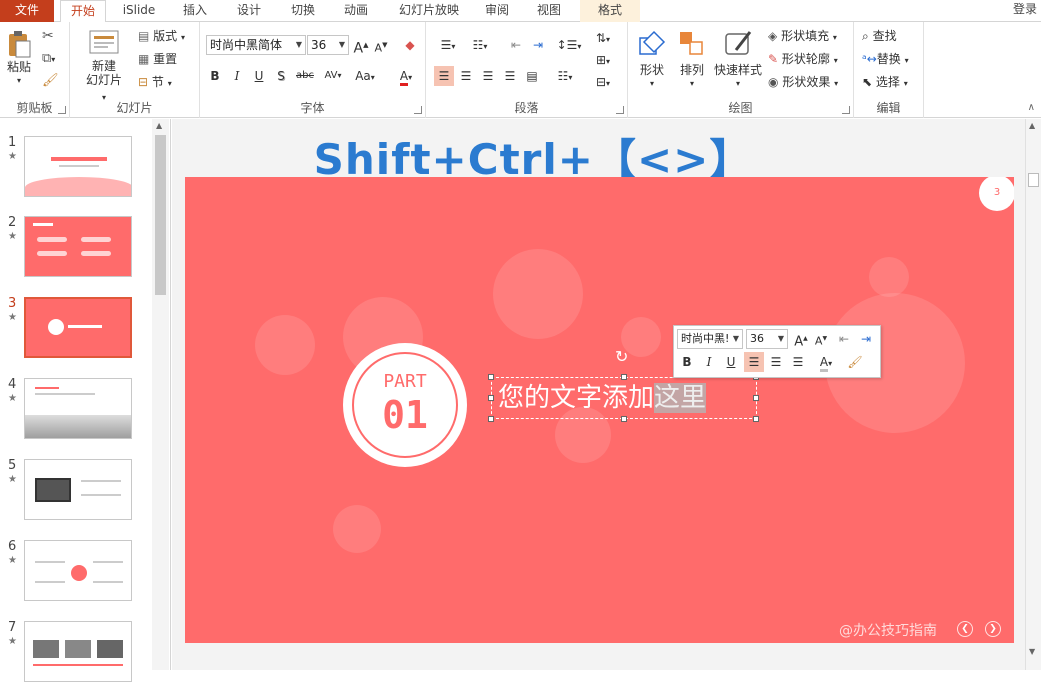 The height and width of the screenshot is (682, 1041). I want to click on increase-indent-button: ⇥, so click(538, 45).